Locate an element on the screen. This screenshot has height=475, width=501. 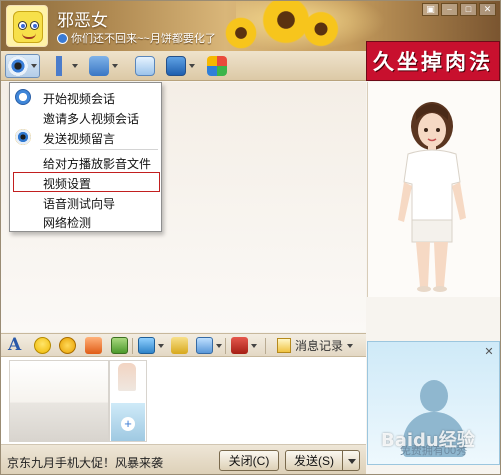
contact-name: 邪恶女 is located at coordinates (82, 18).